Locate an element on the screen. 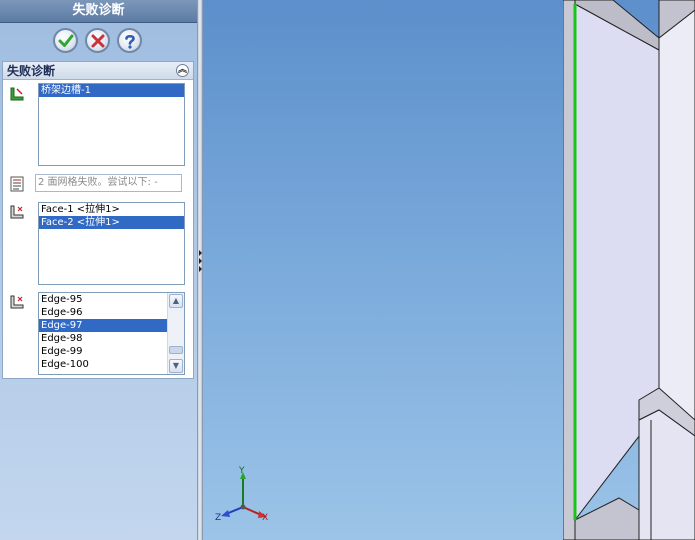 The height and width of the screenshot is (540, 695). list-item: Face-2 <拉伸1> is located at coordinates (111, 222).